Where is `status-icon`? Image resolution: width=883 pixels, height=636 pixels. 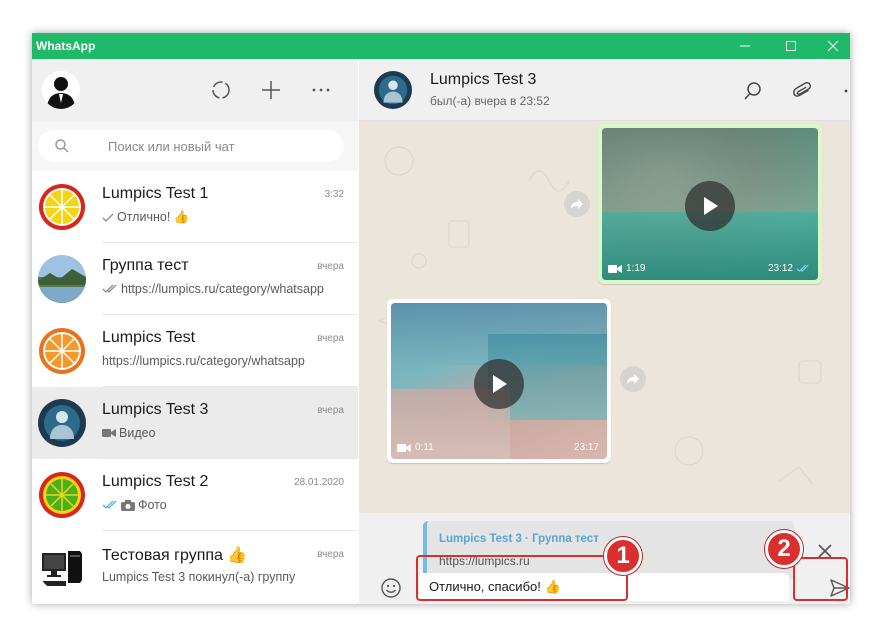
status-icon is located at coordinates (221, 90).